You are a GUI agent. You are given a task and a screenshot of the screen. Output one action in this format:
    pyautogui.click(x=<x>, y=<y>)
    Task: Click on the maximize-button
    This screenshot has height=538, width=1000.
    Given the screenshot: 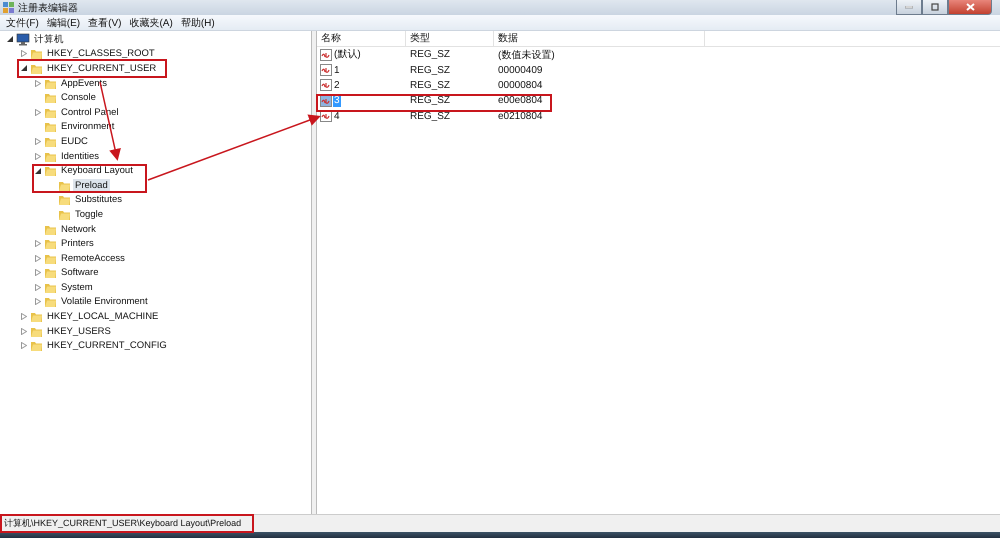 What is the action you would take?
    pyautogui.click(x=935, y=7)
    